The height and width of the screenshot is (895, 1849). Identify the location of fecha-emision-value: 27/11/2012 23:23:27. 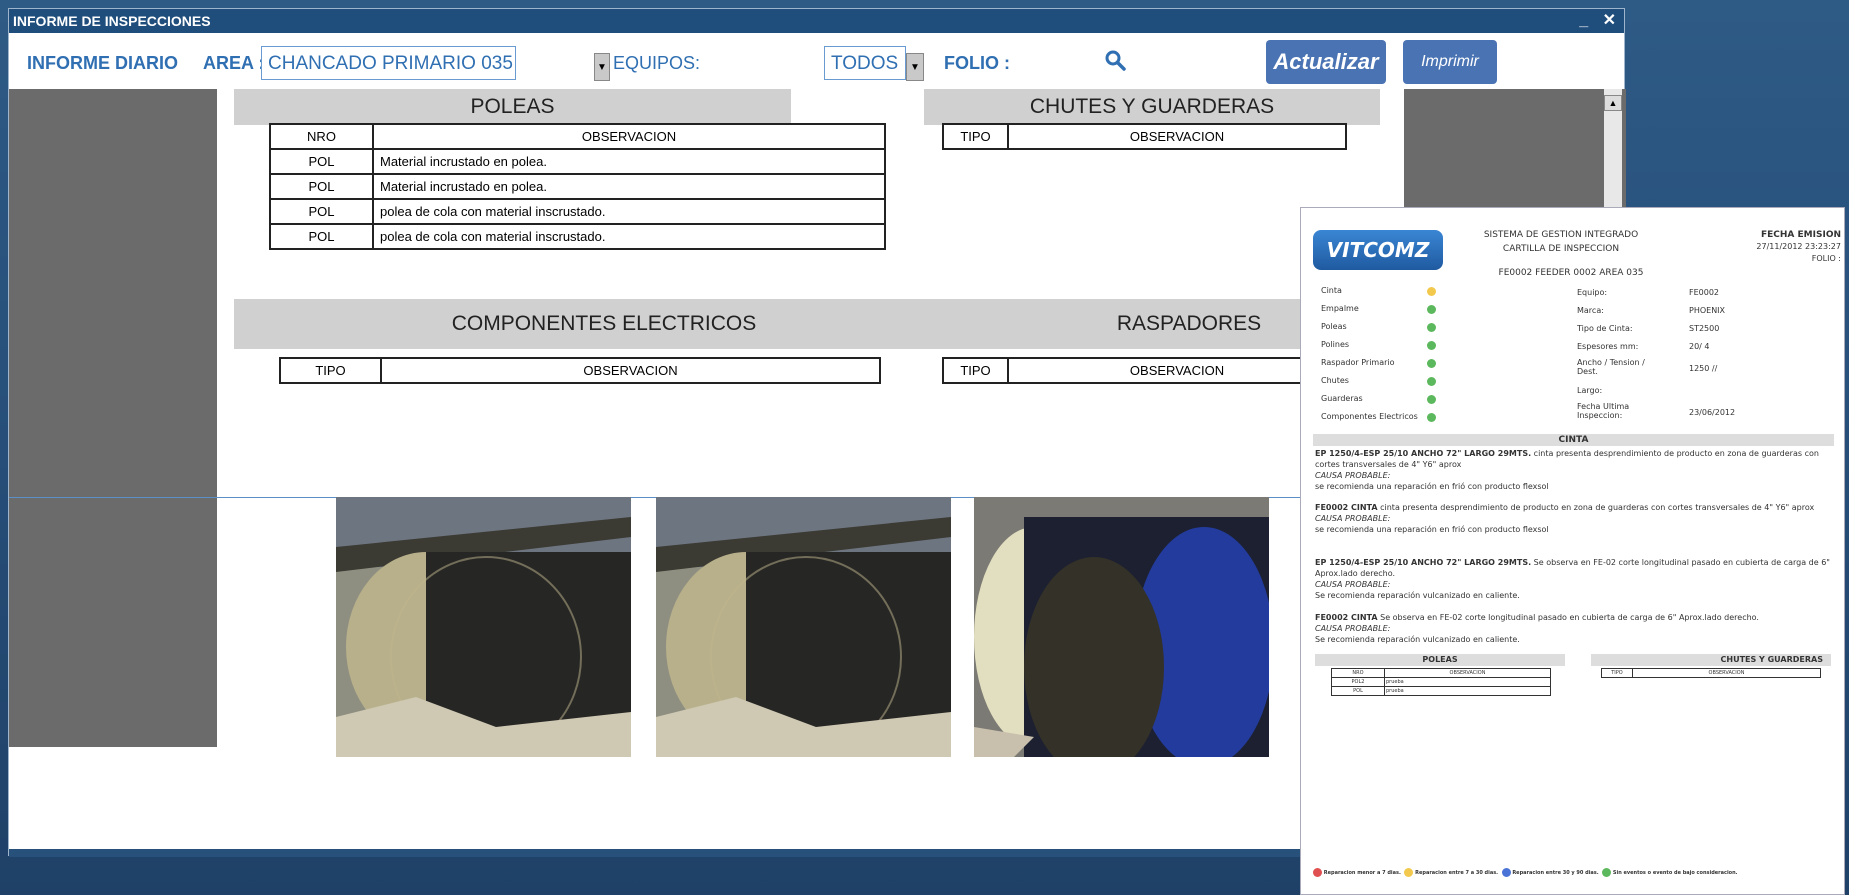
(1798, 246).